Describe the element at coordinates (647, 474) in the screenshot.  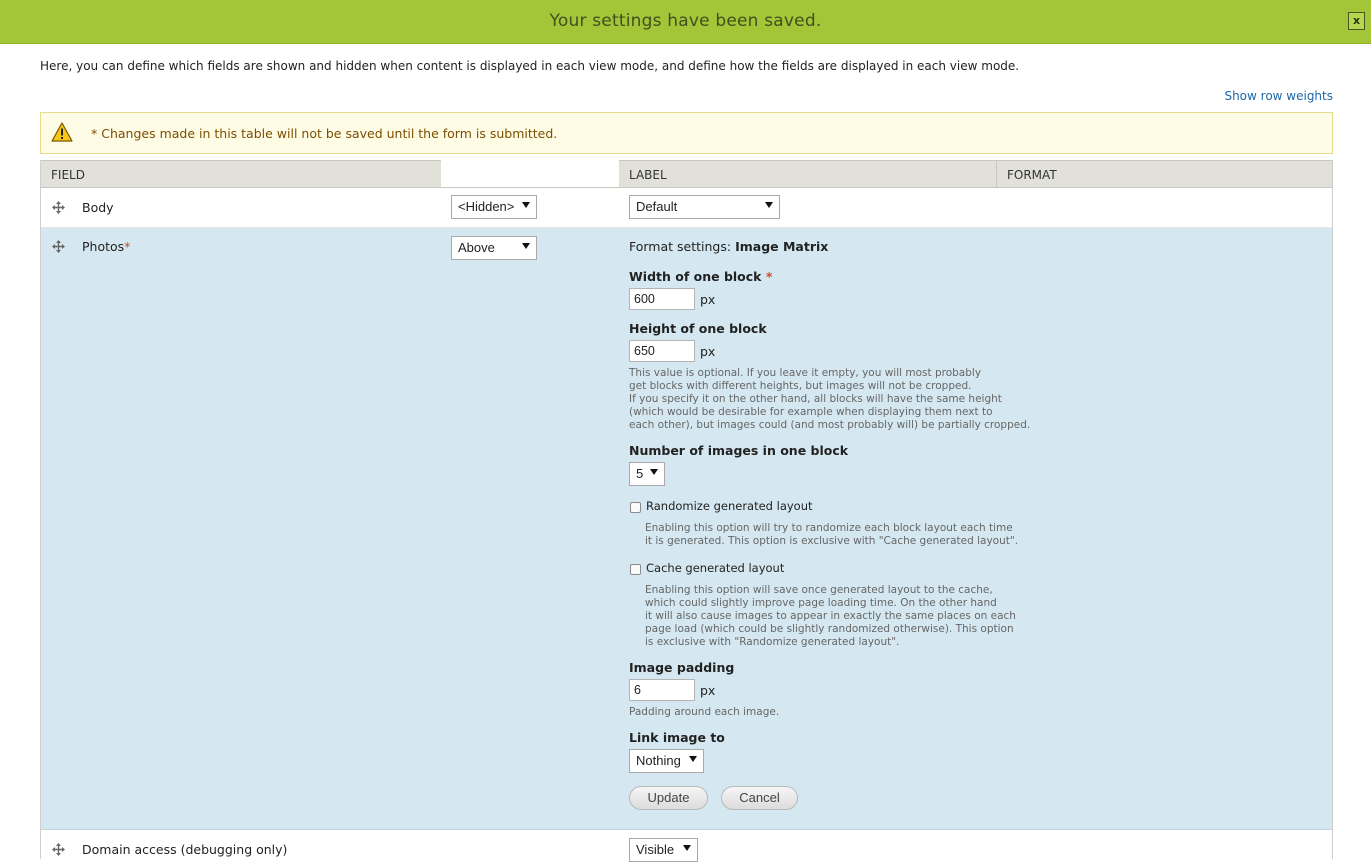
I see `num-images-select: 5` at that location.